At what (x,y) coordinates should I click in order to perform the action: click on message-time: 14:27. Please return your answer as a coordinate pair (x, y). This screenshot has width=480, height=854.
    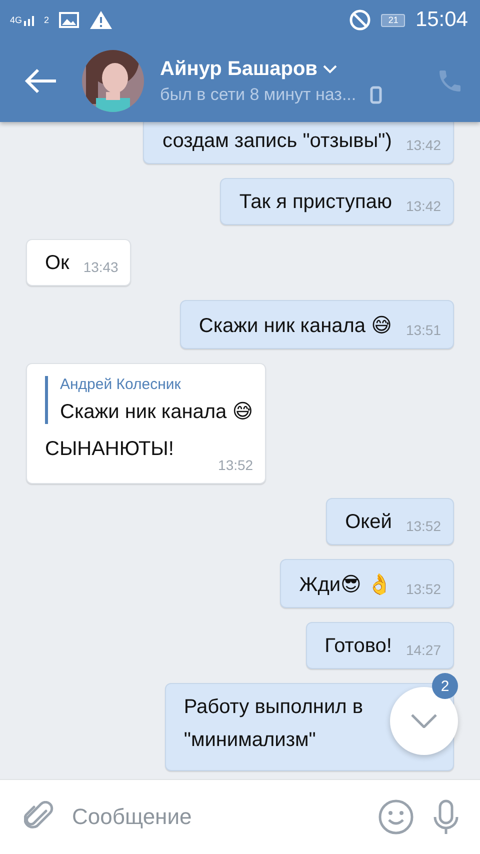
    Looking at the image, I should click on (423, 650).